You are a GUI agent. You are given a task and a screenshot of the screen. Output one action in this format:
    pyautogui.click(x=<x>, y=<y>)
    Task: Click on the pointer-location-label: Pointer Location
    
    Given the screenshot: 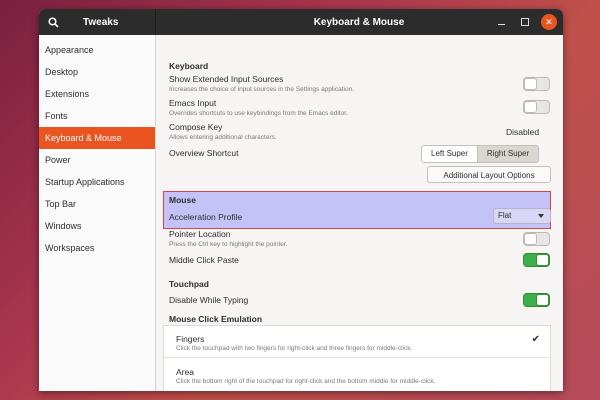 What is the action you would take?
    pyautogui.click(x=200, y=234)
    